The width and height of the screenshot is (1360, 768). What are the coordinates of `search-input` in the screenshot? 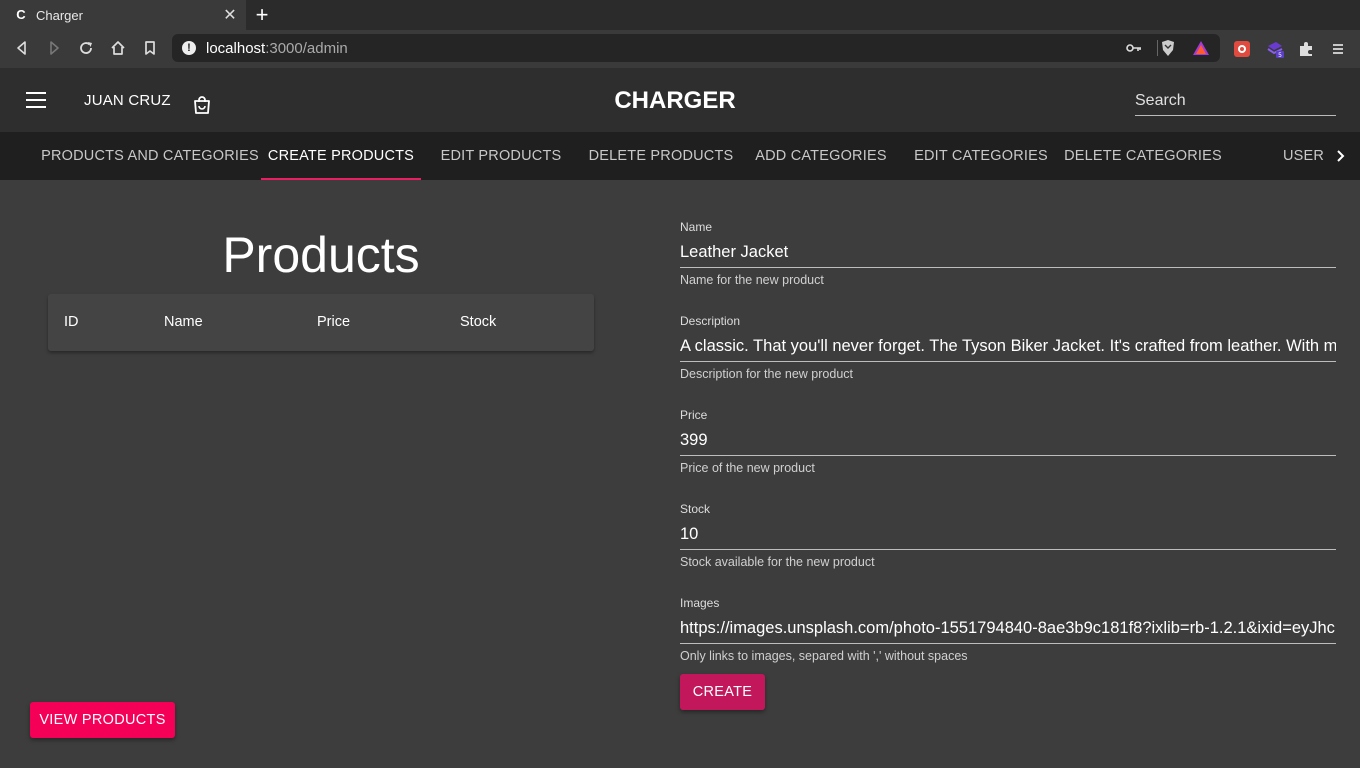 It's located at (1235, 101).